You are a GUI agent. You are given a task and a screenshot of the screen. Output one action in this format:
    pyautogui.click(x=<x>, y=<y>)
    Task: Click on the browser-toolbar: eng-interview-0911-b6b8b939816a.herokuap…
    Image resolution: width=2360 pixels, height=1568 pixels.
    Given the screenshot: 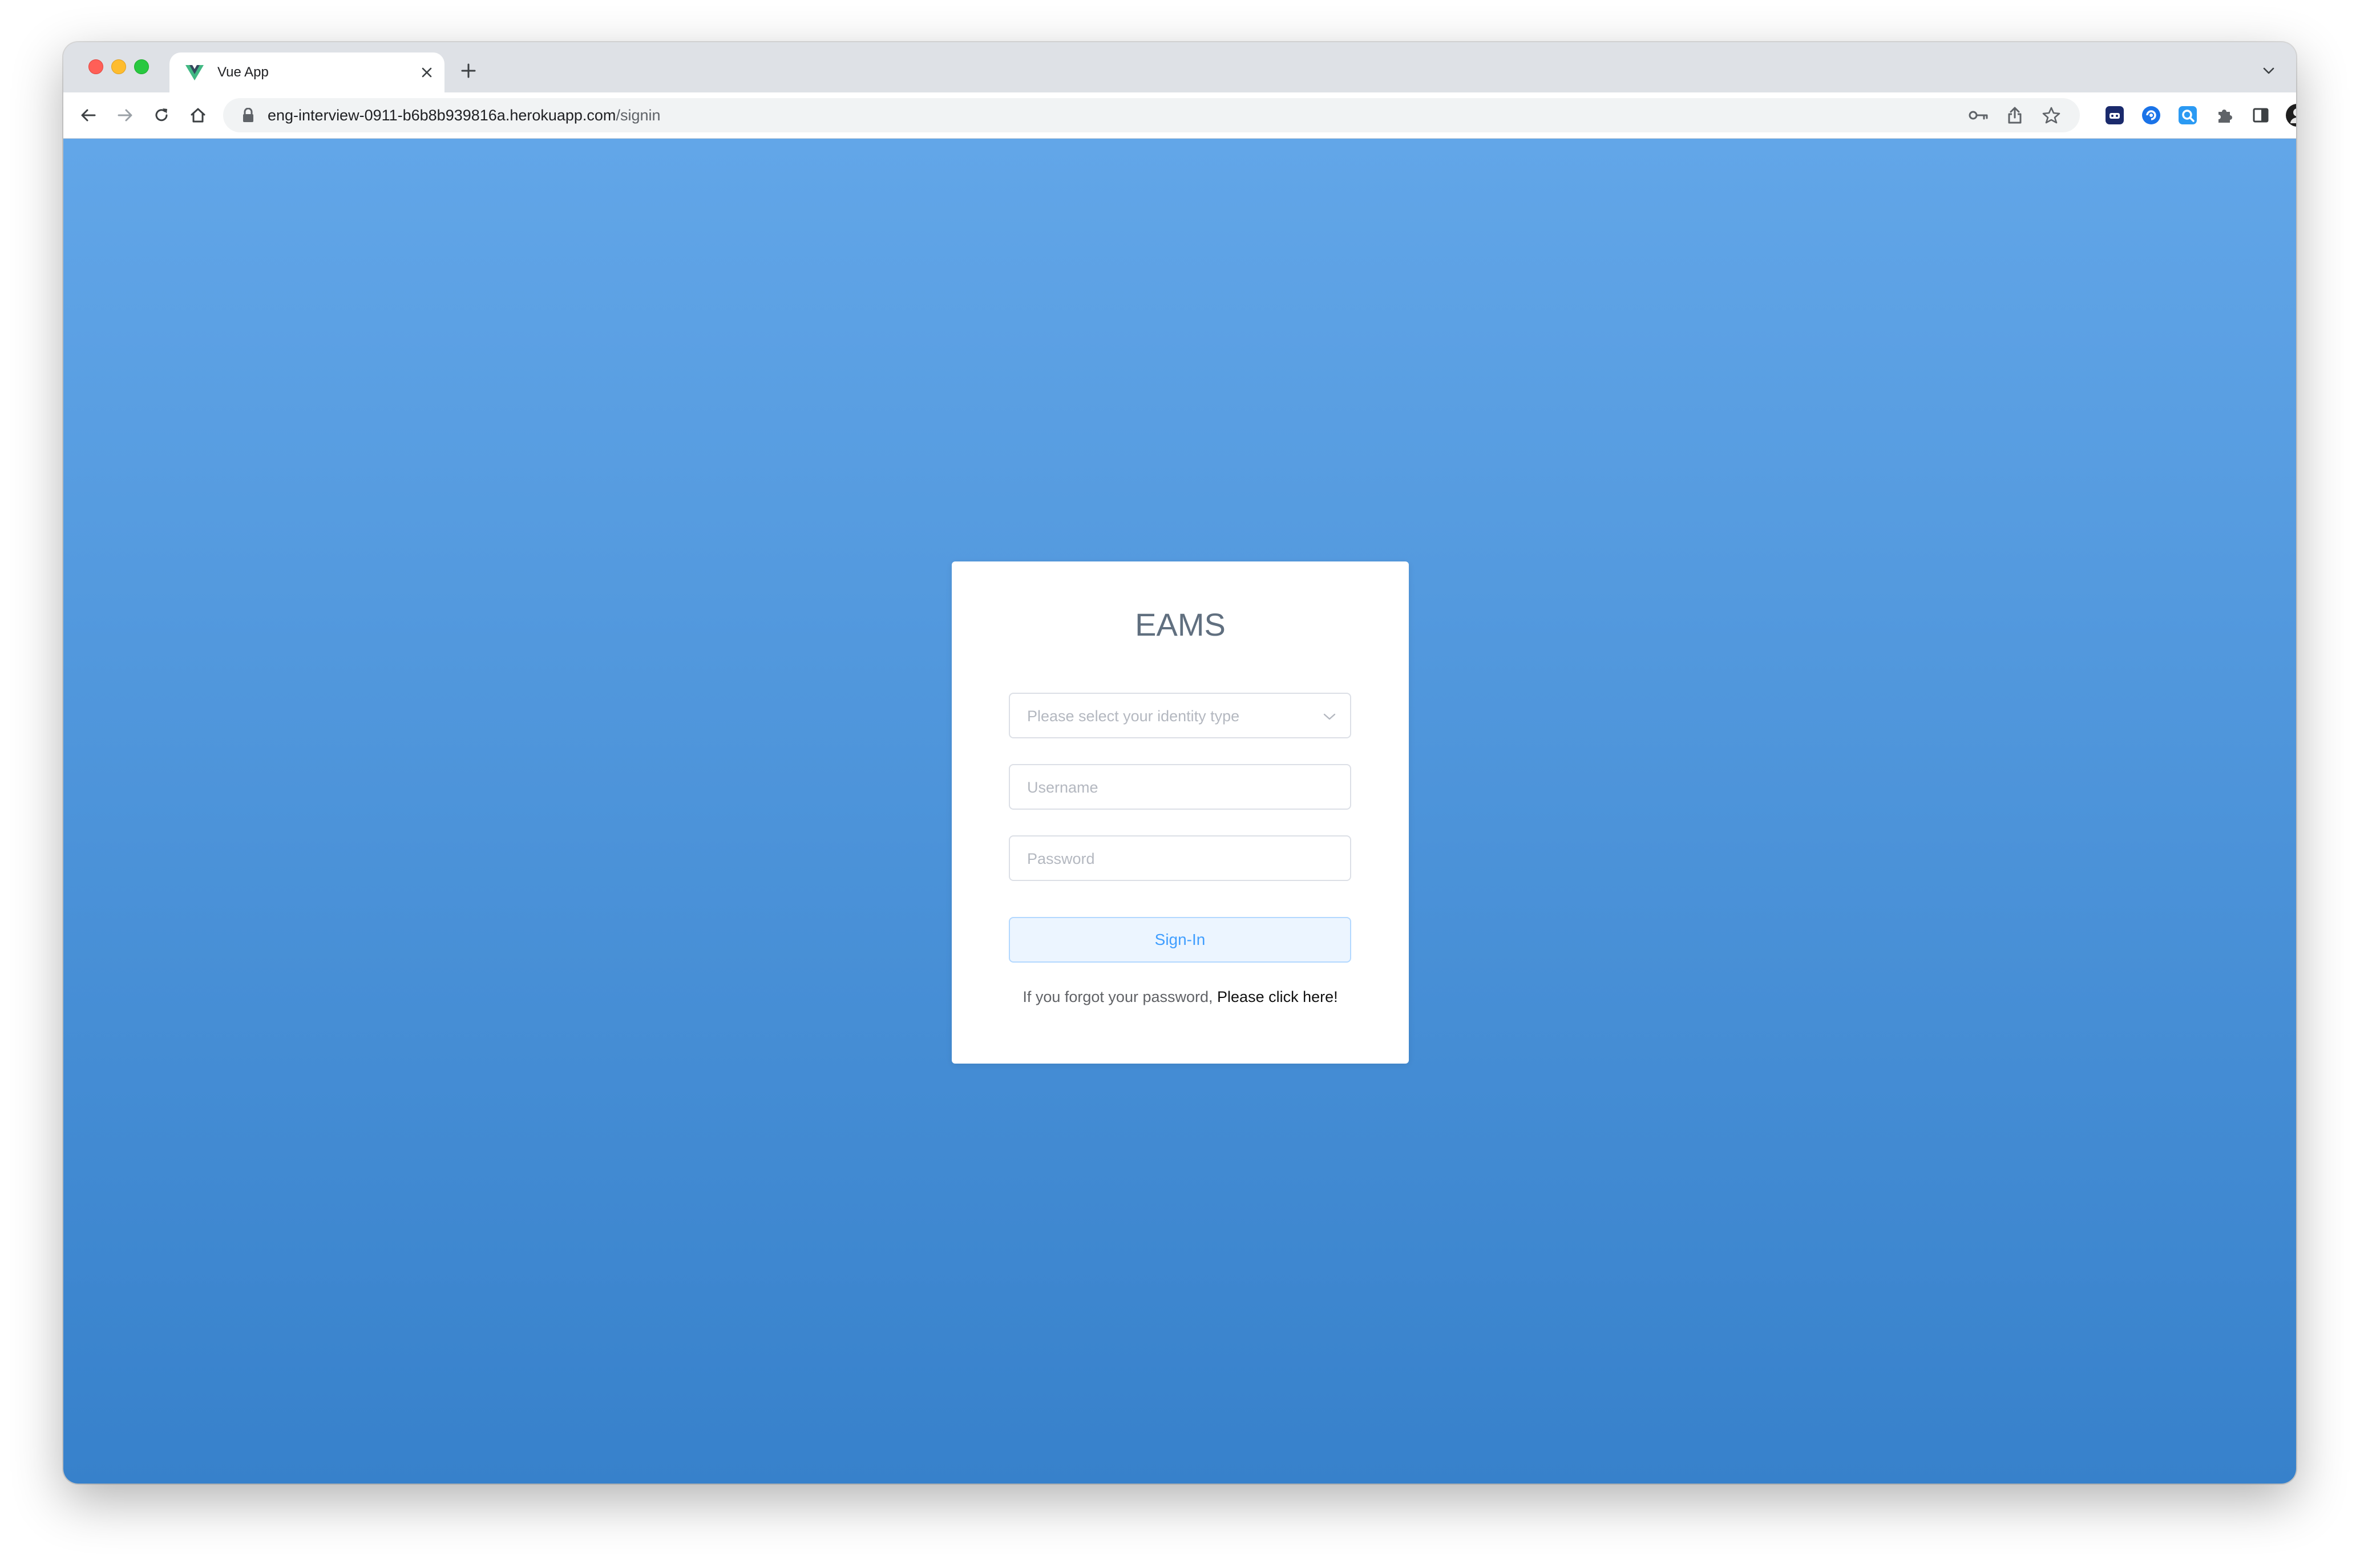 What is the action you would take?
    pyautogui.click(x=1179, y=115)
    